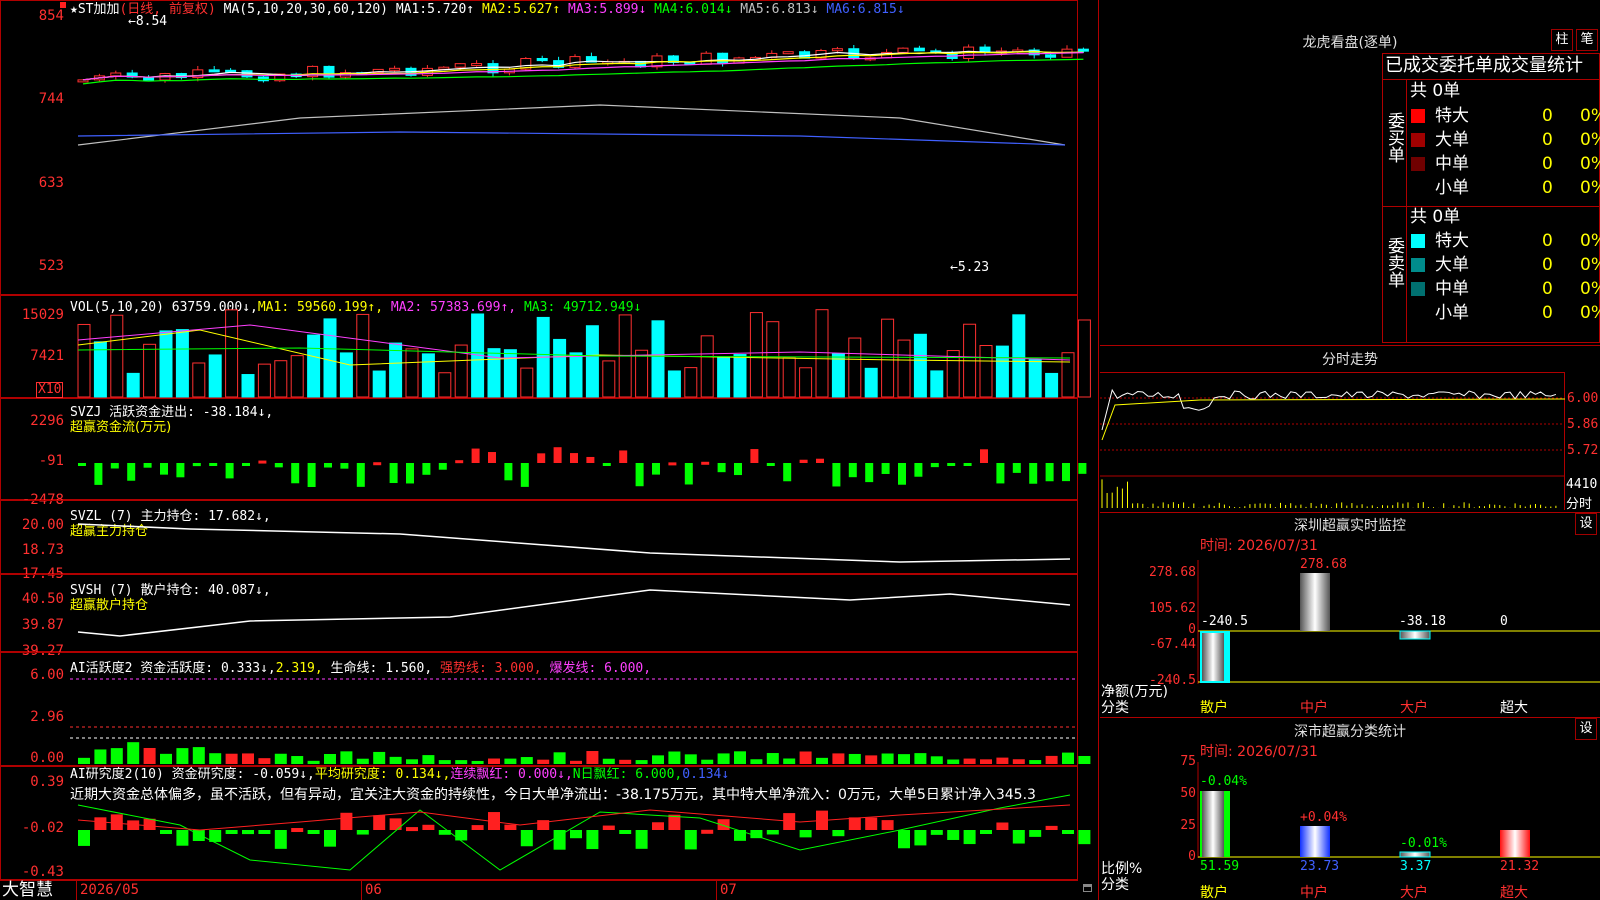  What do you see at coordinates (1398, 810) in the screenshot?
I see `sz-class-canvas` at bounding box center [1398, 810].